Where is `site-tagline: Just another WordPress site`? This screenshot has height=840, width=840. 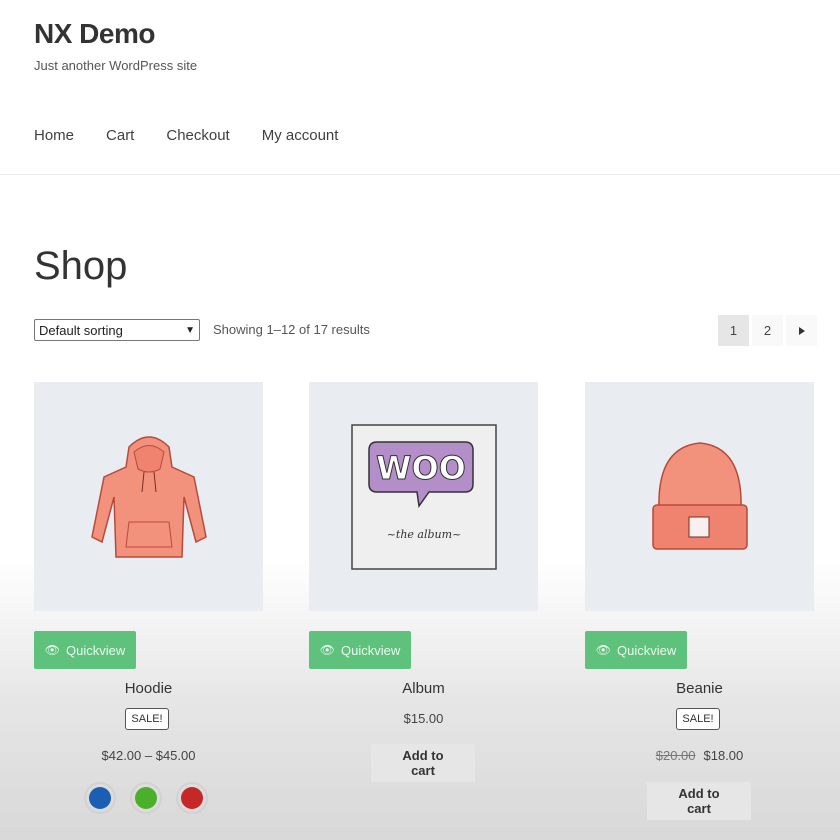 site-tagline: Just another WordPress site is located at coordinates (116, 65).